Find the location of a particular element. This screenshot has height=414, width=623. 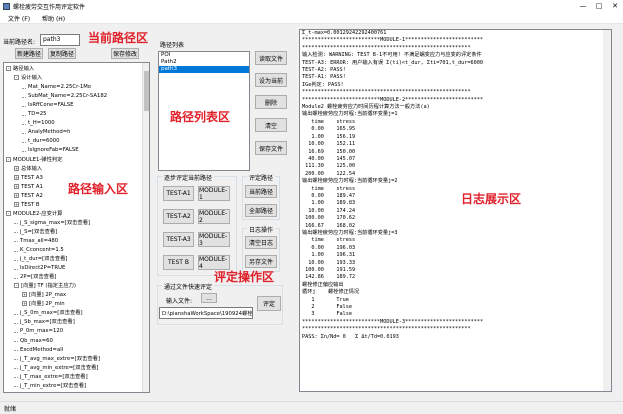

tree-node: Mat_Name=2.25Cr-1Mo is located at coordinates (56, 87).